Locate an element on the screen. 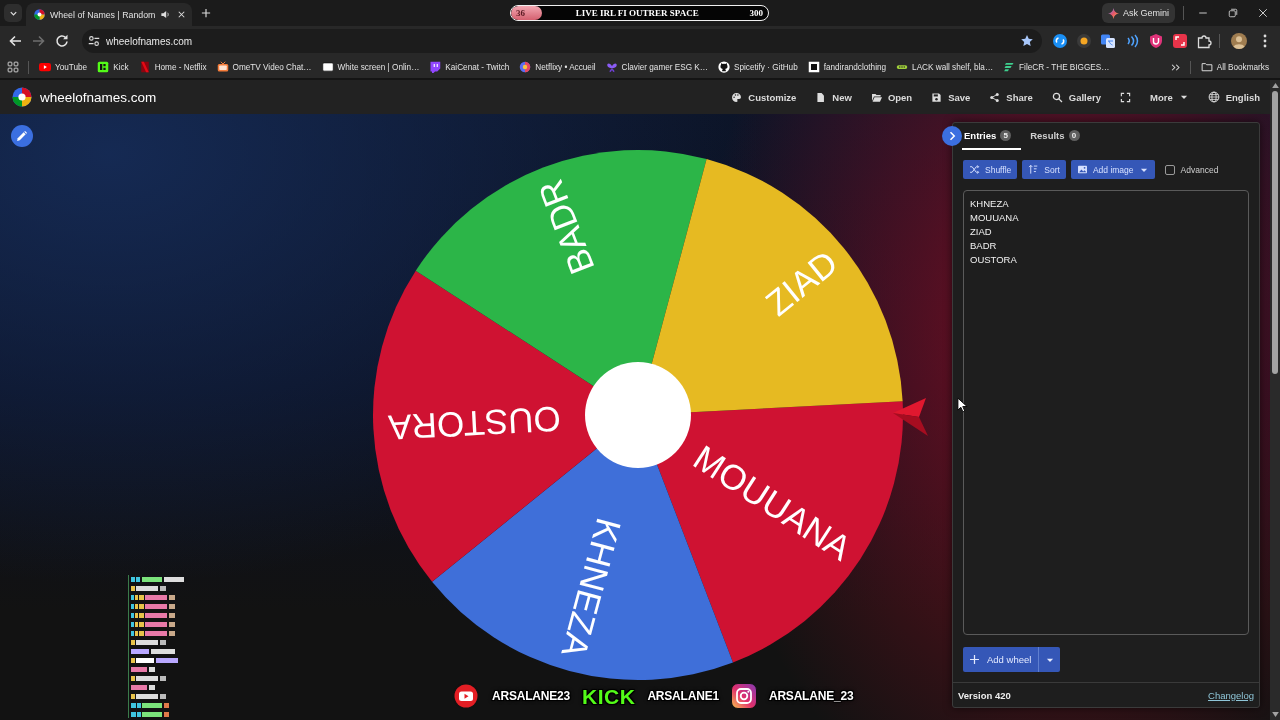 Image resolution: width=1280 pixels, height=720 pixels. search-icon is located at coordinates (1057, 97).